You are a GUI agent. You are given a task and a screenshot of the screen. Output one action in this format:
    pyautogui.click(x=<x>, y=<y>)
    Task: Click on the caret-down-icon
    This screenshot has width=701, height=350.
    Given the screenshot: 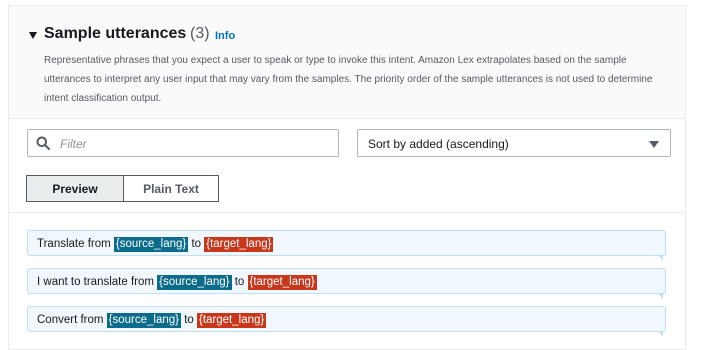 What is the action you would take?
    pyautogui.click(x=654, y=144)
    